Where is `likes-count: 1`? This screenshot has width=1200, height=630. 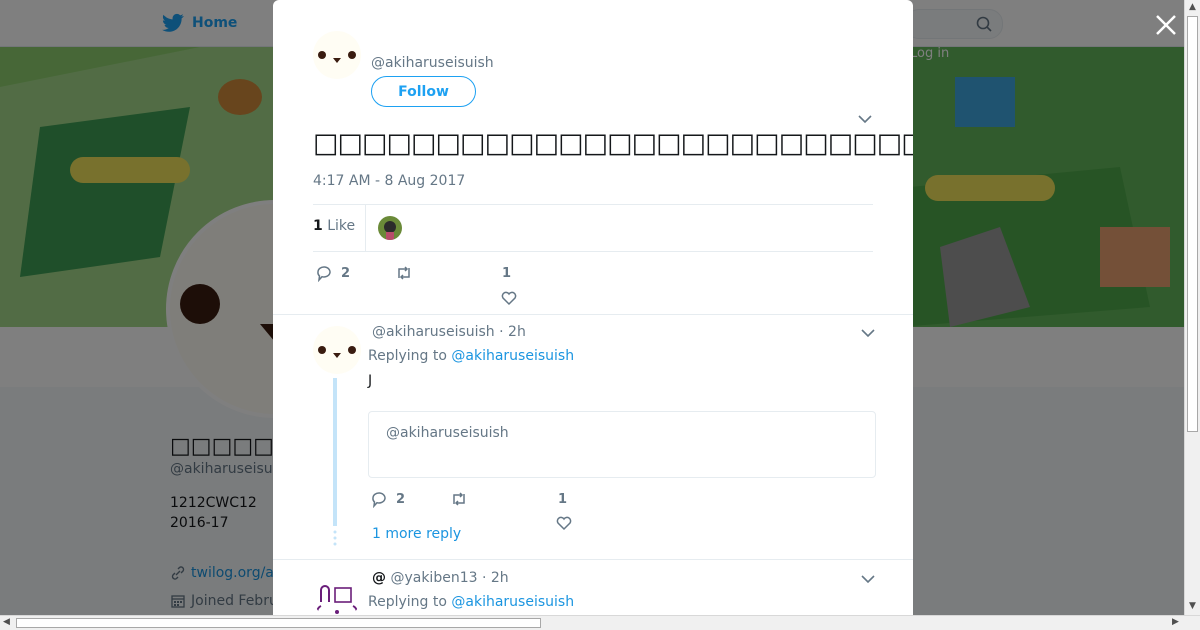
likes-count: 1 is located at coordinates (318, 226).